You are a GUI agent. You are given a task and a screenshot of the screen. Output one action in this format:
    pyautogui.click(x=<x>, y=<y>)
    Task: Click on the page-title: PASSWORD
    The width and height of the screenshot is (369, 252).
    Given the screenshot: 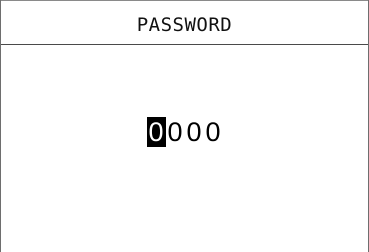 What is the action you would take?
    pyautogui.click(x=184, y=24)
    